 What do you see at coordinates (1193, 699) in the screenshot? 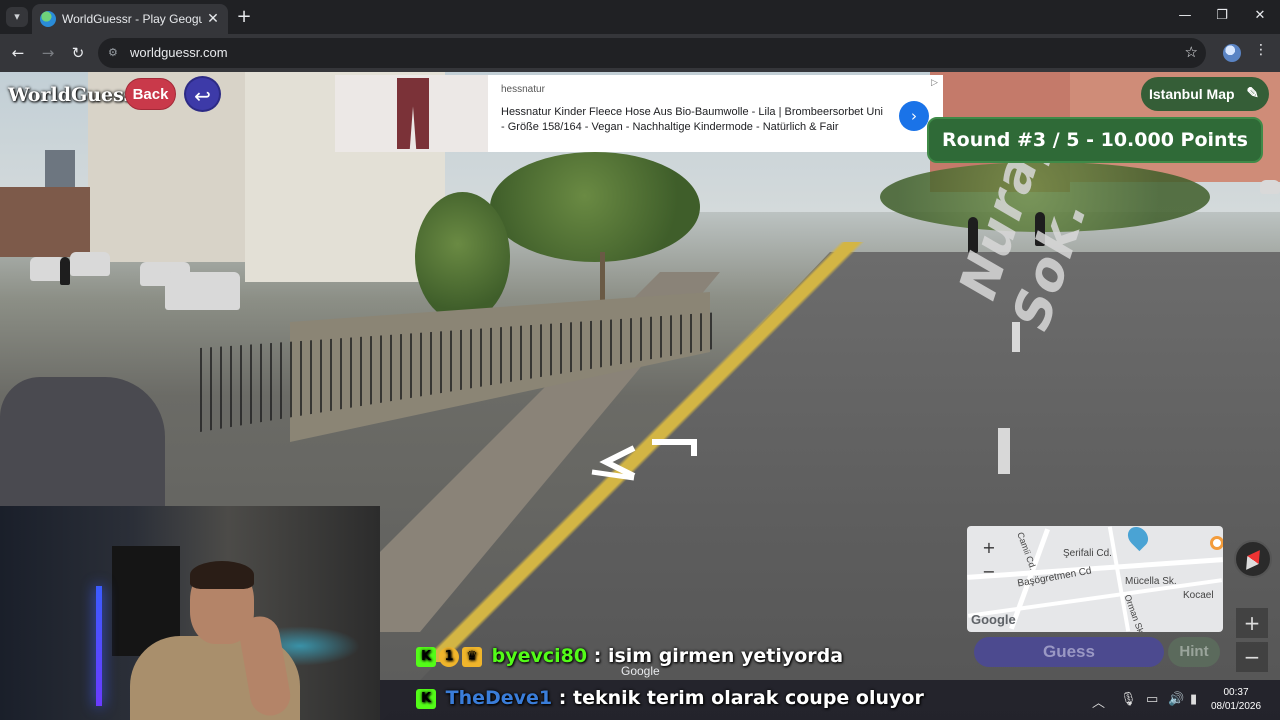
I see `battery-icon: ▮` at bounding box center [1193, 699].